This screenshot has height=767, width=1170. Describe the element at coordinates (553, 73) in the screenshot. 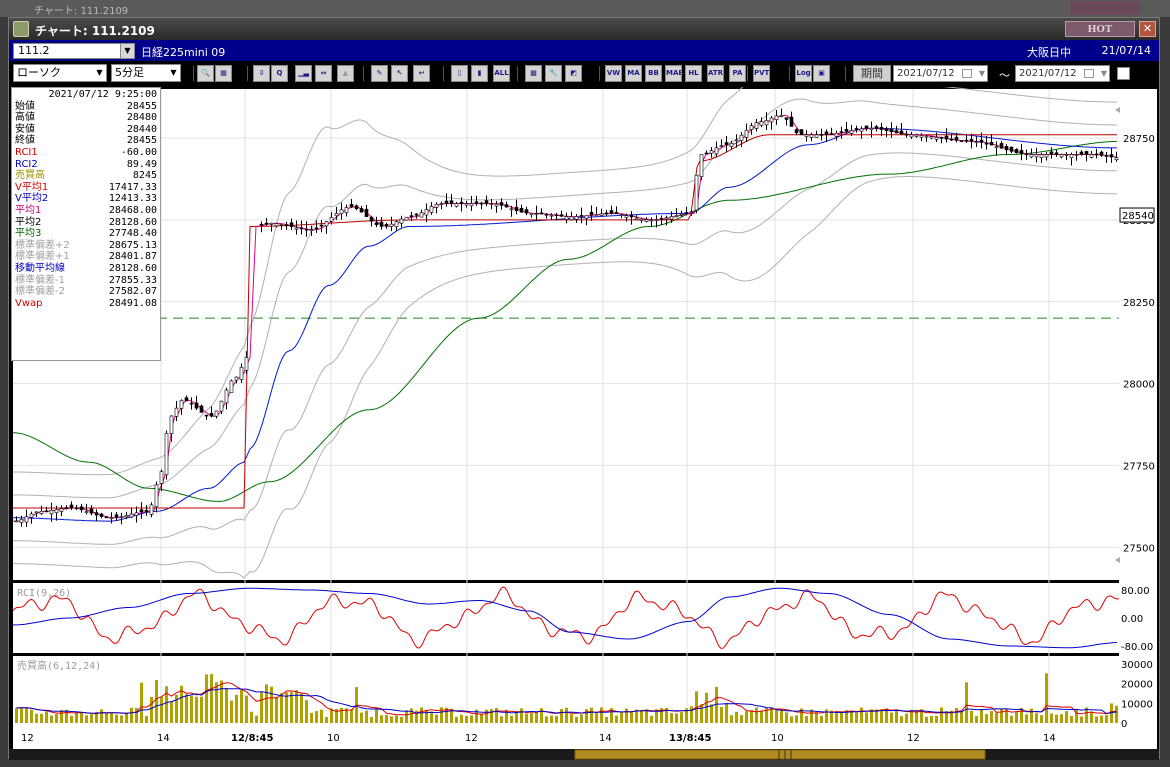

I see `tools-icon: 🔧` at that location.